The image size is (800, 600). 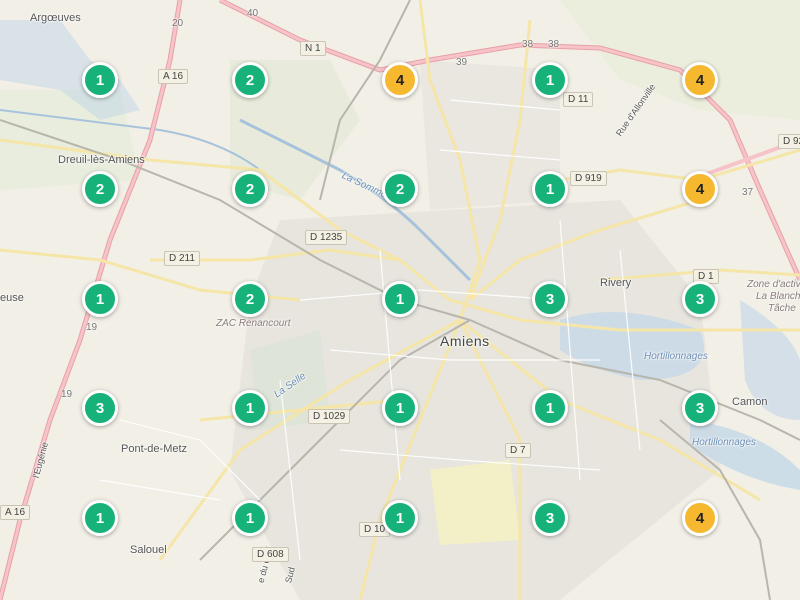 What do you see at coordinates (15, 512) in the screenshot?
I see `road-shield-a16-bottom: A 16` at bounding box center [15, 512].